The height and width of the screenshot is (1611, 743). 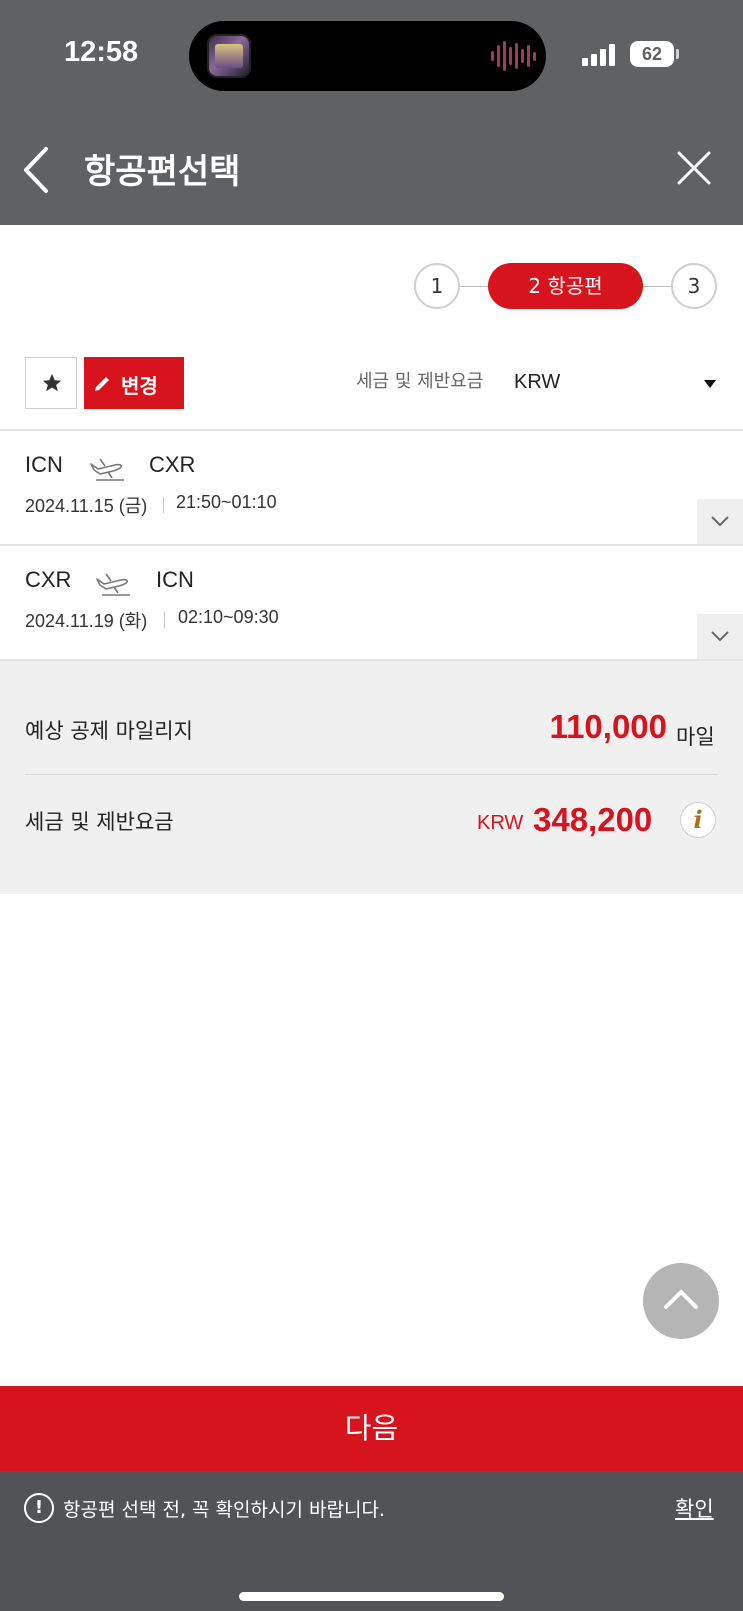 What do you see at coordinates (44, 464) in the screenshot?
I see `departure-airport: ICN` at bounding box center [44, 464].